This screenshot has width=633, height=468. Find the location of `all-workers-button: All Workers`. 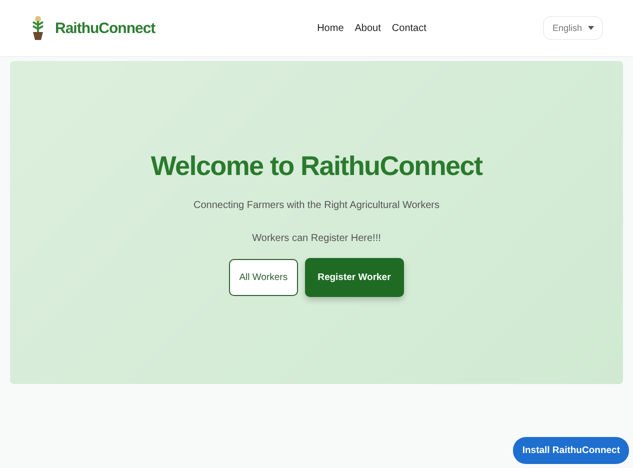

all-workers-button: All Workers is located at coordinates (263, 277).